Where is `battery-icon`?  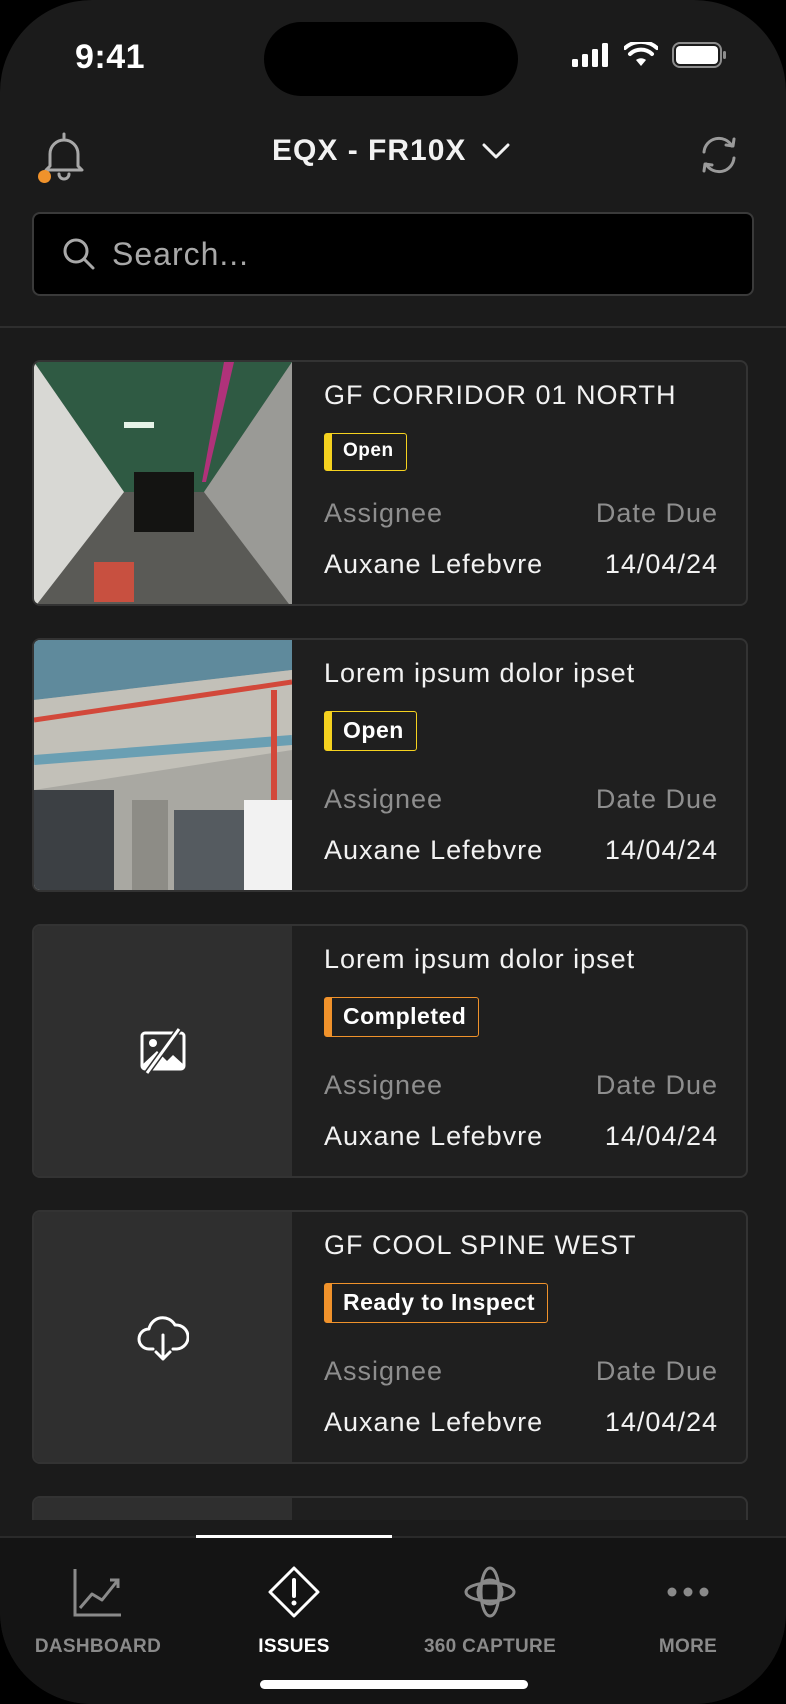 battery-icon is located at coordinates (699, 55).